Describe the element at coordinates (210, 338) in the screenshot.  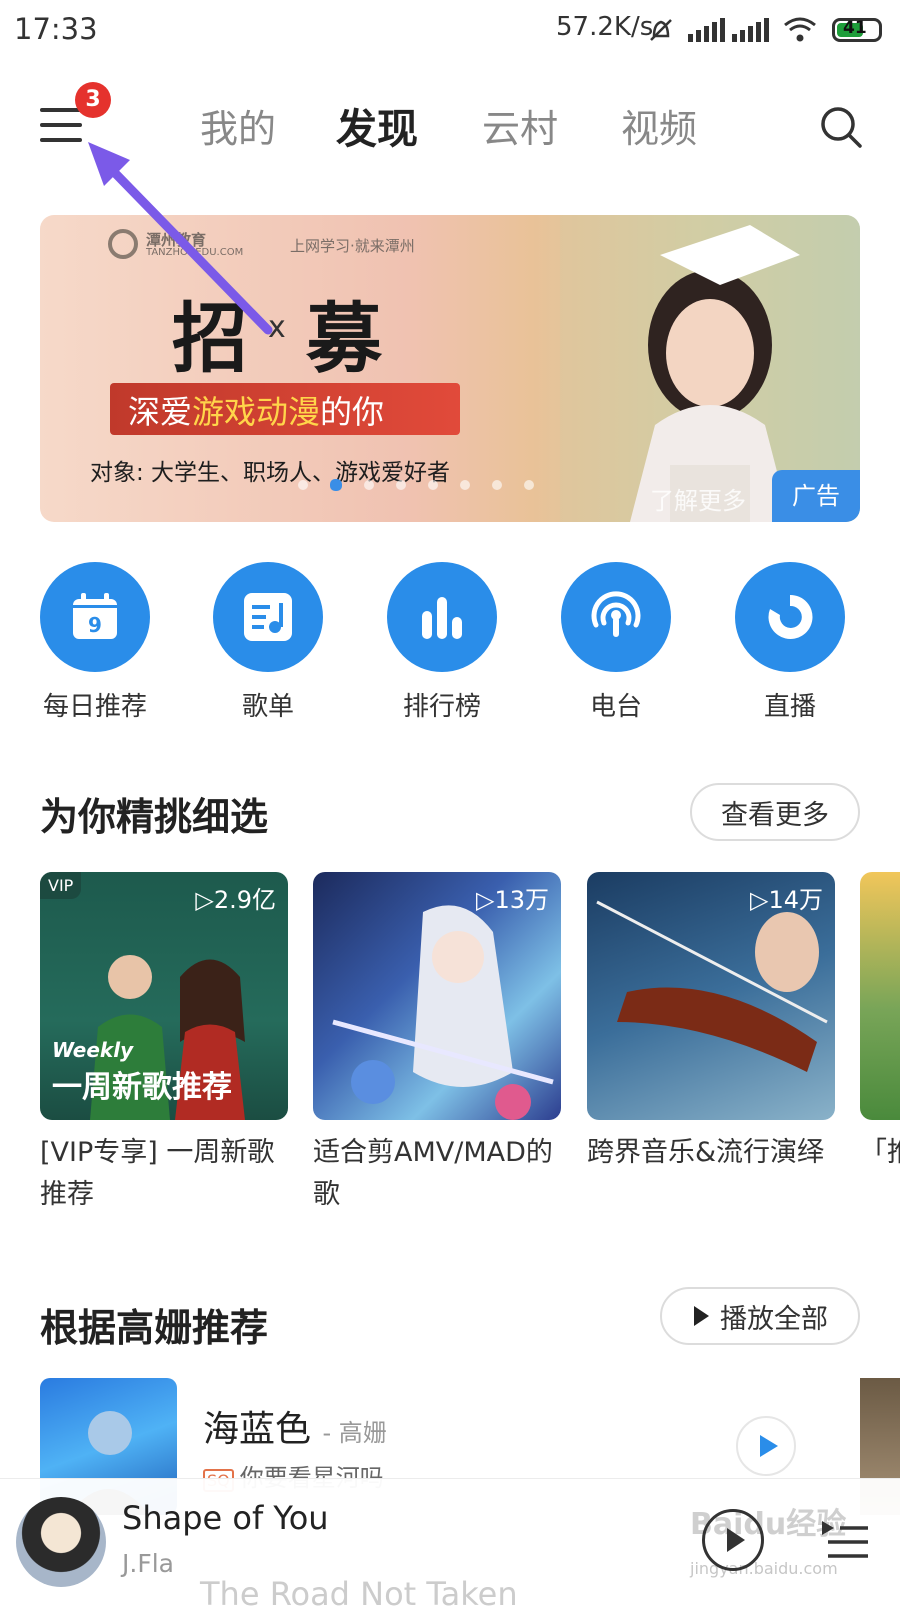
I see `banner-headline-left: 招` at that location.